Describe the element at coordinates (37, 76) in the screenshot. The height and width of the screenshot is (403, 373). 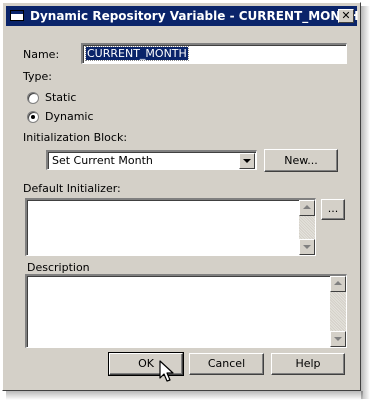
I see `type-label: Type:` at that location.